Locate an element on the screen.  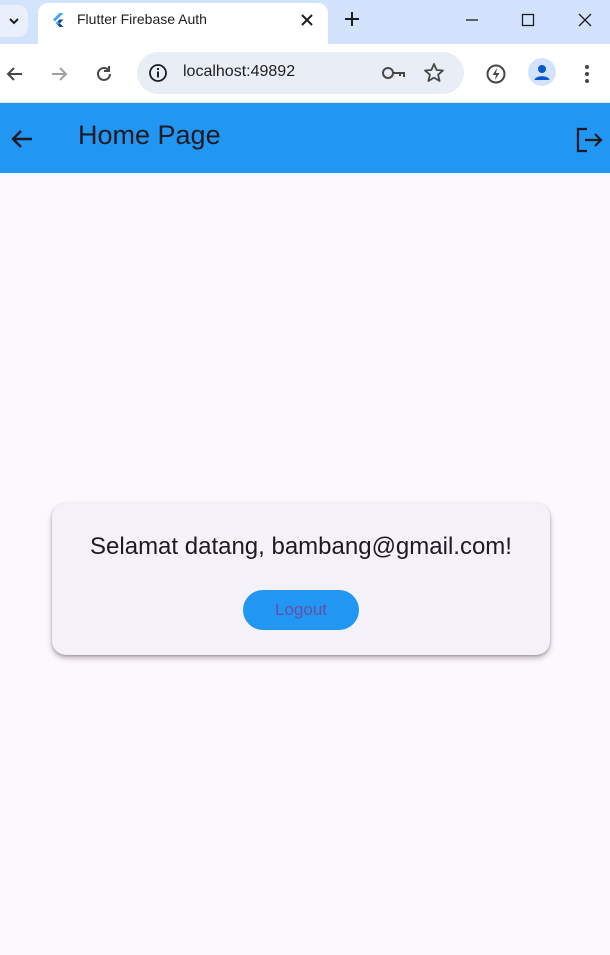
info-icon is located at coordinates (158, 73).